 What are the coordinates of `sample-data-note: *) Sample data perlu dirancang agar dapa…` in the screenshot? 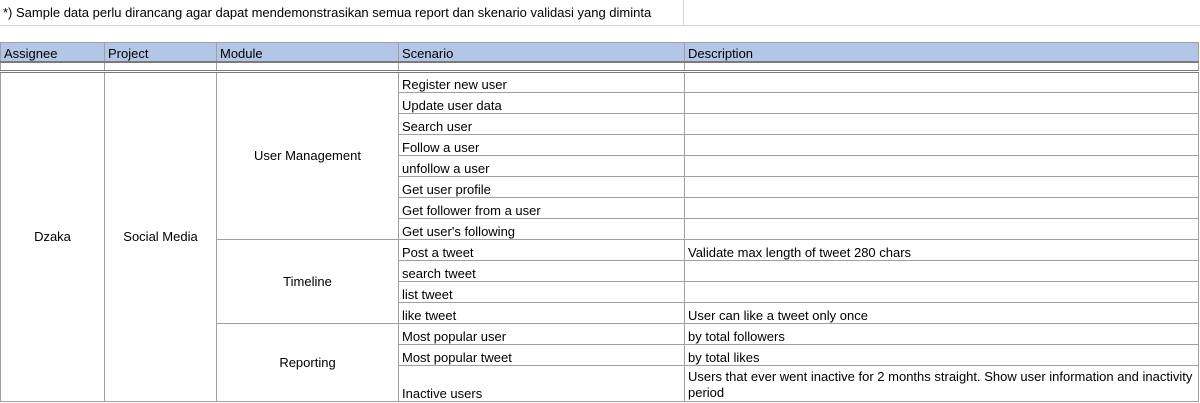 It's located at (342, 12).